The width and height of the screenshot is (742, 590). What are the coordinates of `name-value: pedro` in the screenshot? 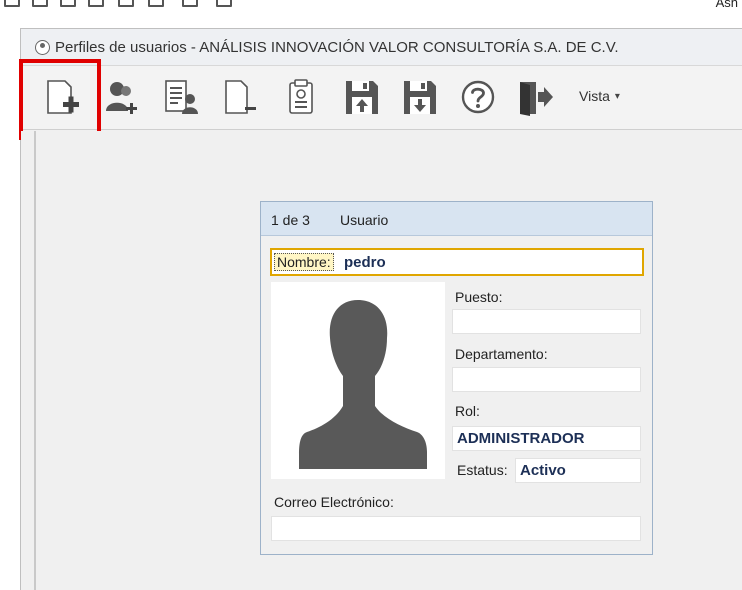 It's located at (365, 262).